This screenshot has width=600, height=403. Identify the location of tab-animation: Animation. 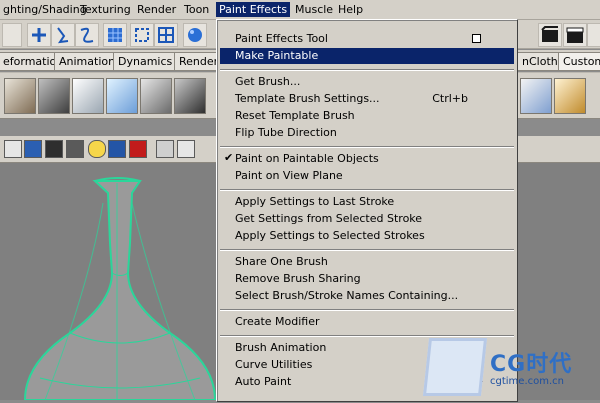
(87, 61).